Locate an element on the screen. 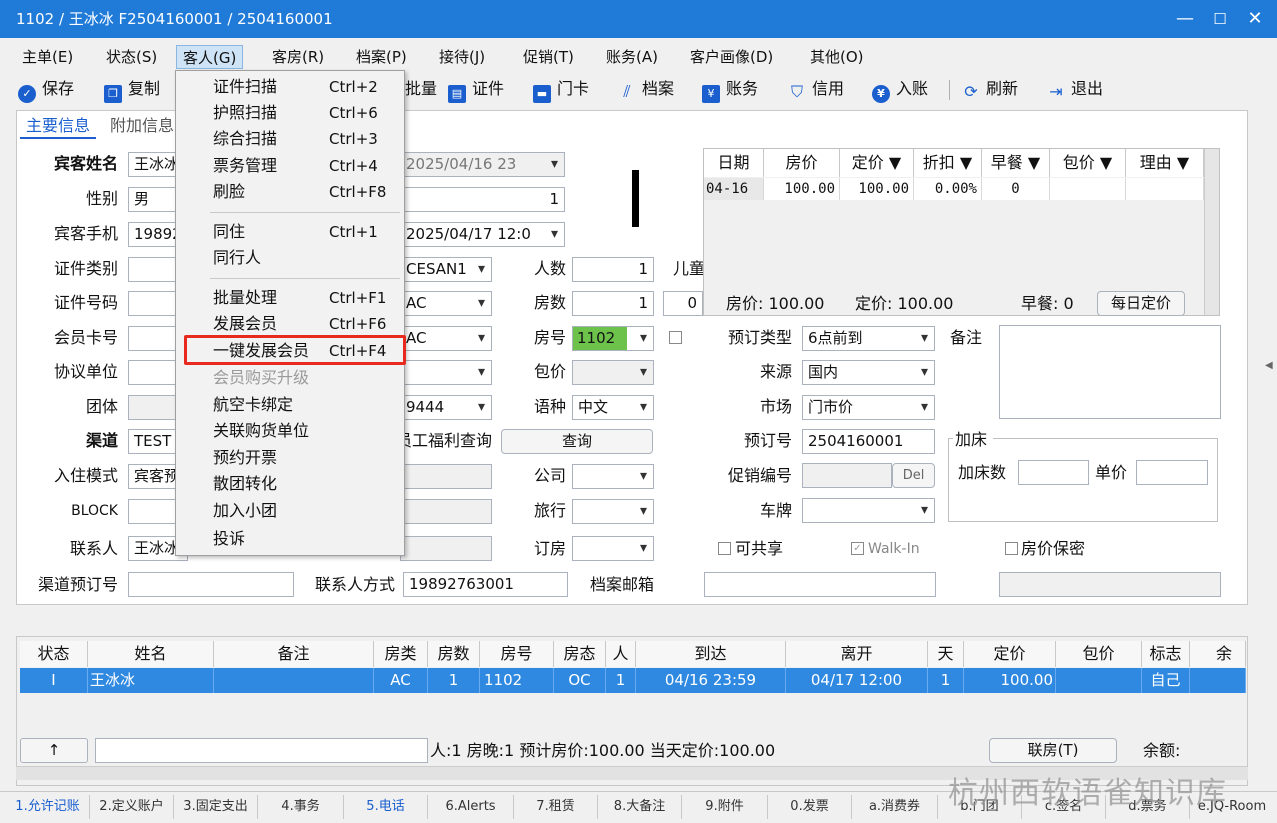 Image resolution: width=1277 pixels, height=823 pixels. menu-item-share-room: 同住 is located at coordinates (229, 232).